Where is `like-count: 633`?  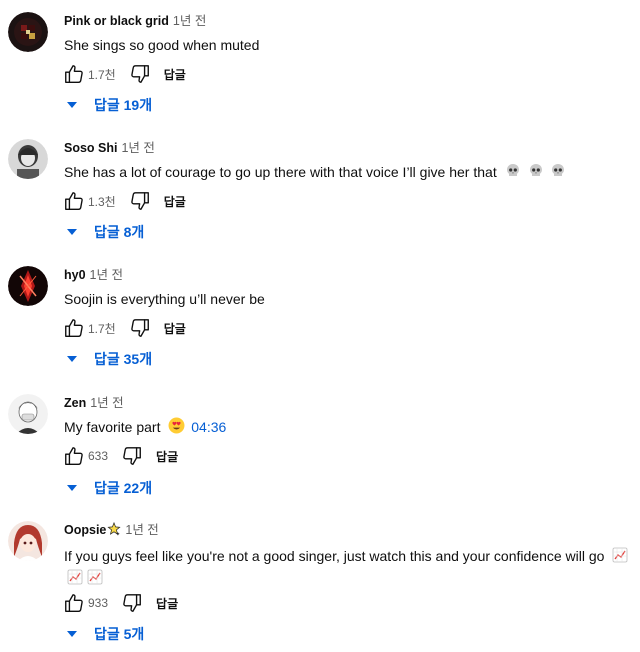
like-count: 633 is located at coordinates (98, 456).